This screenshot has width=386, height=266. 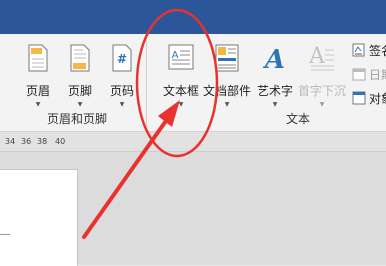 What do you see at coordinates (169, 113) in the screenshot?
I see `annotation-arrow-head` at bounding box center [169, 113].